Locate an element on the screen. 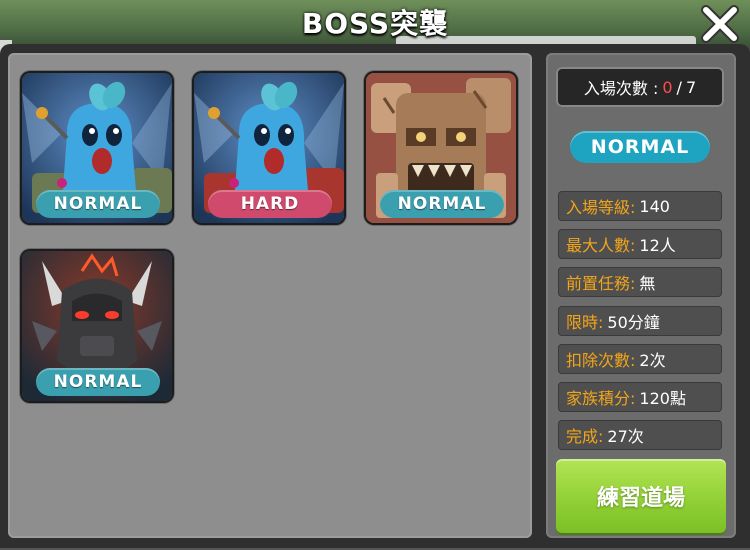 The width and height of the screenshot is (750, 550). practice-dojo-button: 練習道場 is located at coordinates (641, 496).